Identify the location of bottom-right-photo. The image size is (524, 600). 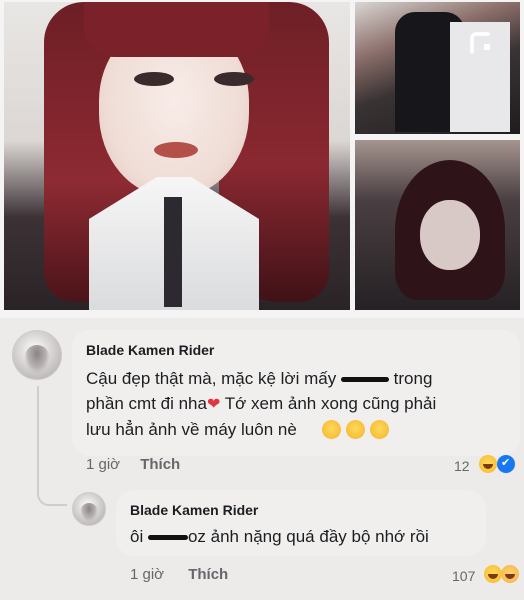
(437, 225).